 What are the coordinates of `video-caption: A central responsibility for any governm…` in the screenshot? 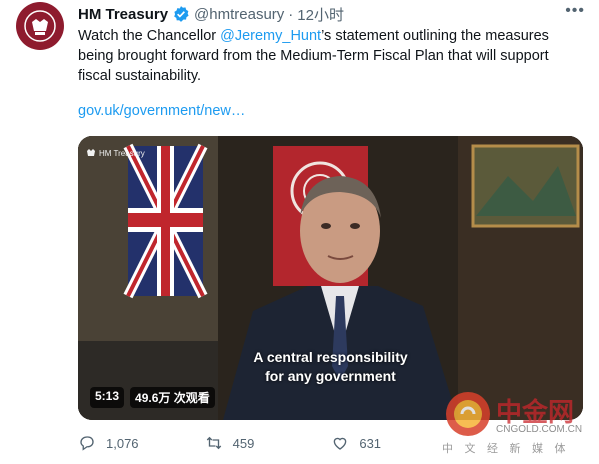 It's located at (330, 367).